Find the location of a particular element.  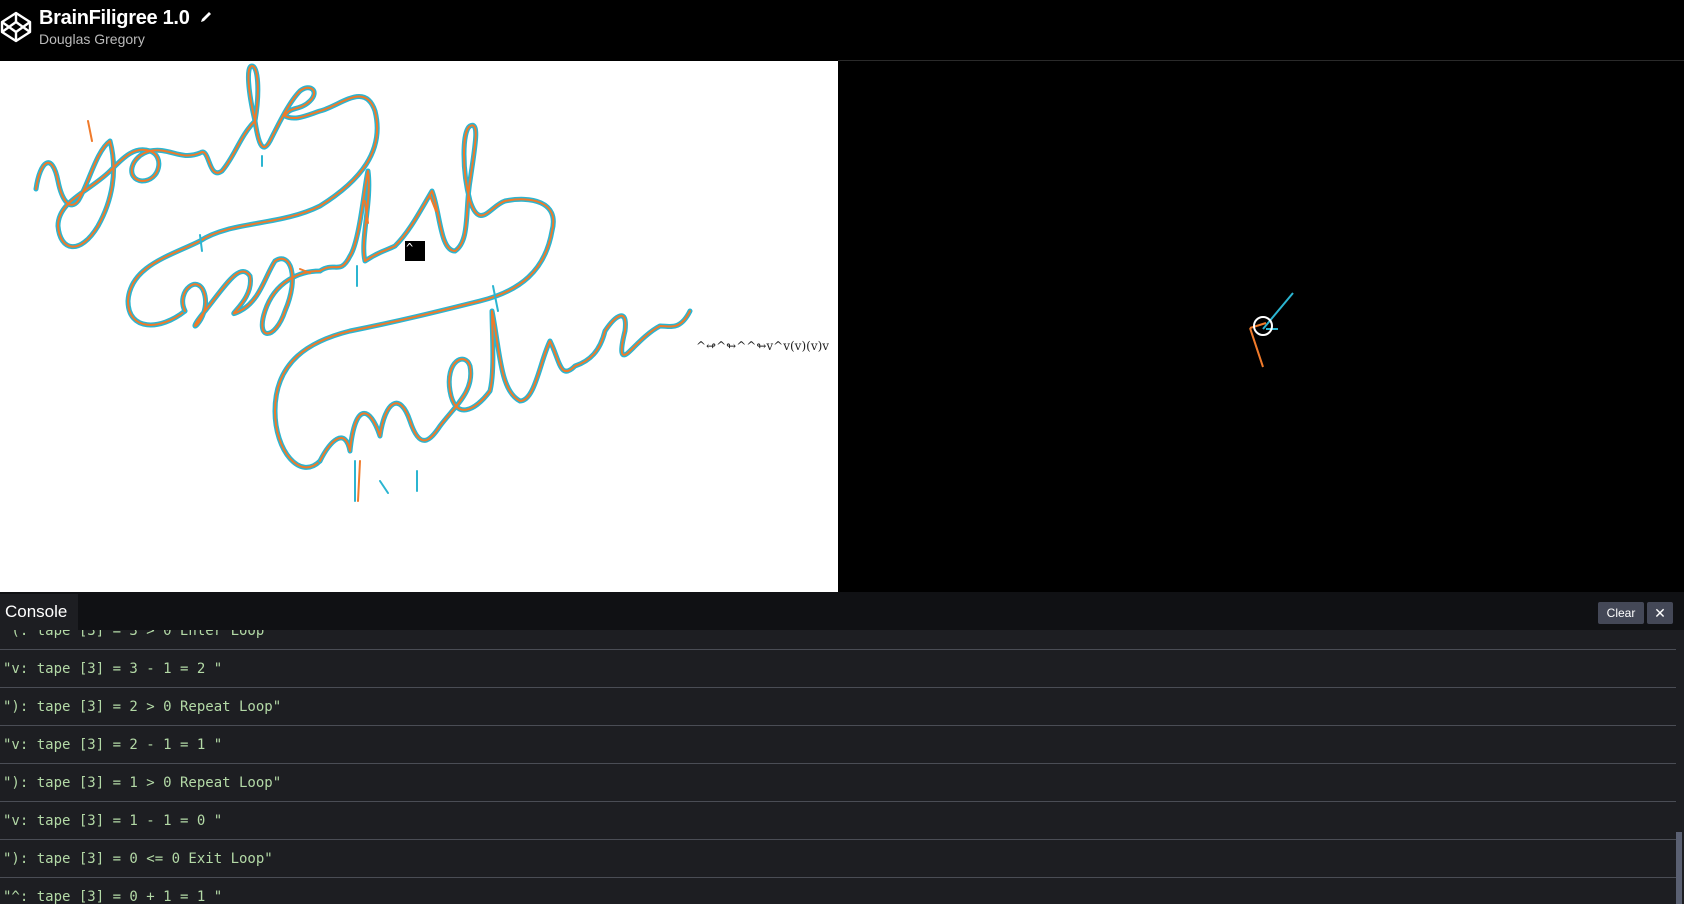

console-tab: Console is located at coordinates (39, 612).